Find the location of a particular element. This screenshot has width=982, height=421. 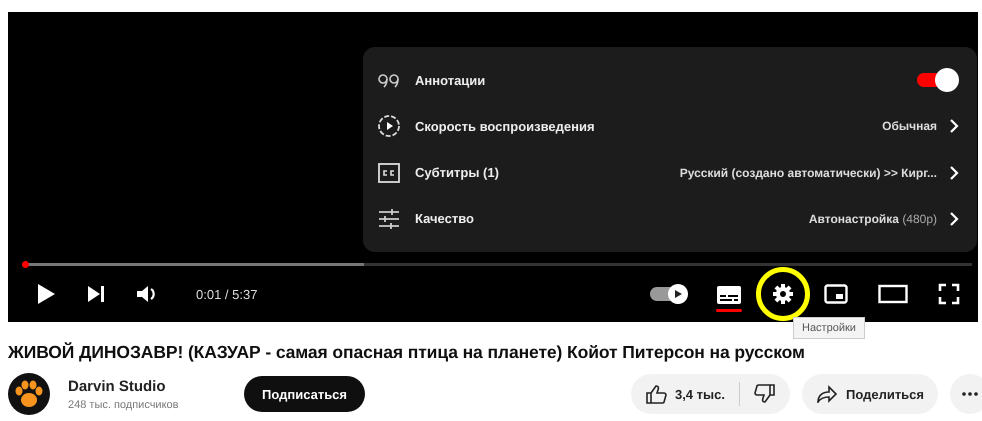

like-button: 3,4 тыс. is located at coordinates (684, 394).